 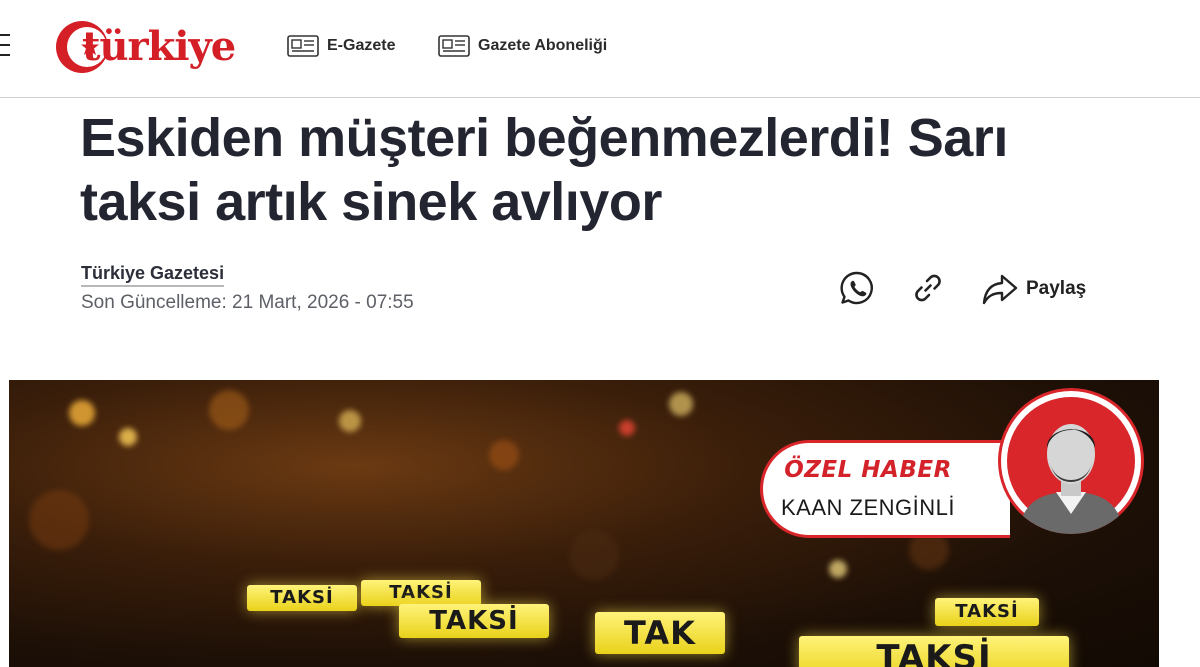 What do you see at coordinates (247, 302) in the screenshot?
I see `article-updated-time: Son Güncelleme: 21 Mart, 2026 - 07:55` at bounding box center [247, 302].